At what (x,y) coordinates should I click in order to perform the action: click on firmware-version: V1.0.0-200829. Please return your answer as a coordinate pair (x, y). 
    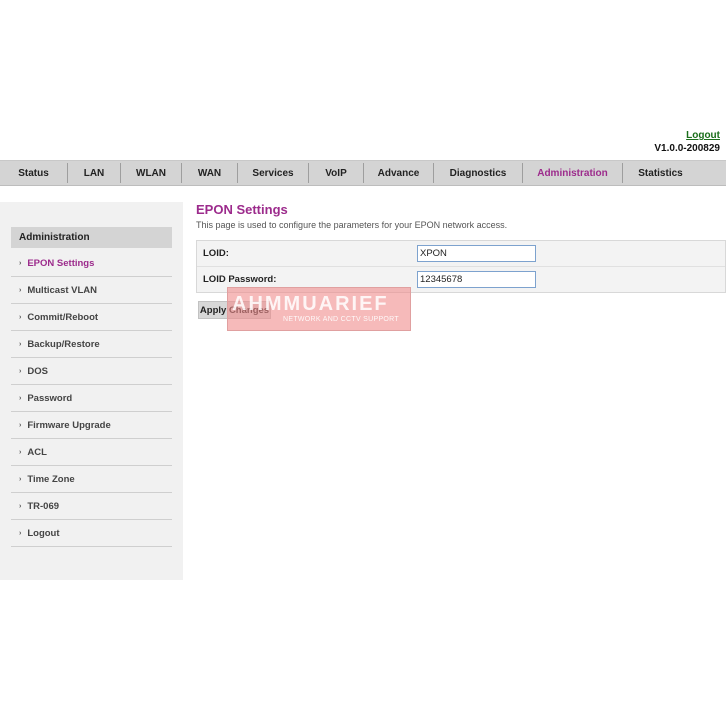
    Looking at the image, I should click on (687, 148).